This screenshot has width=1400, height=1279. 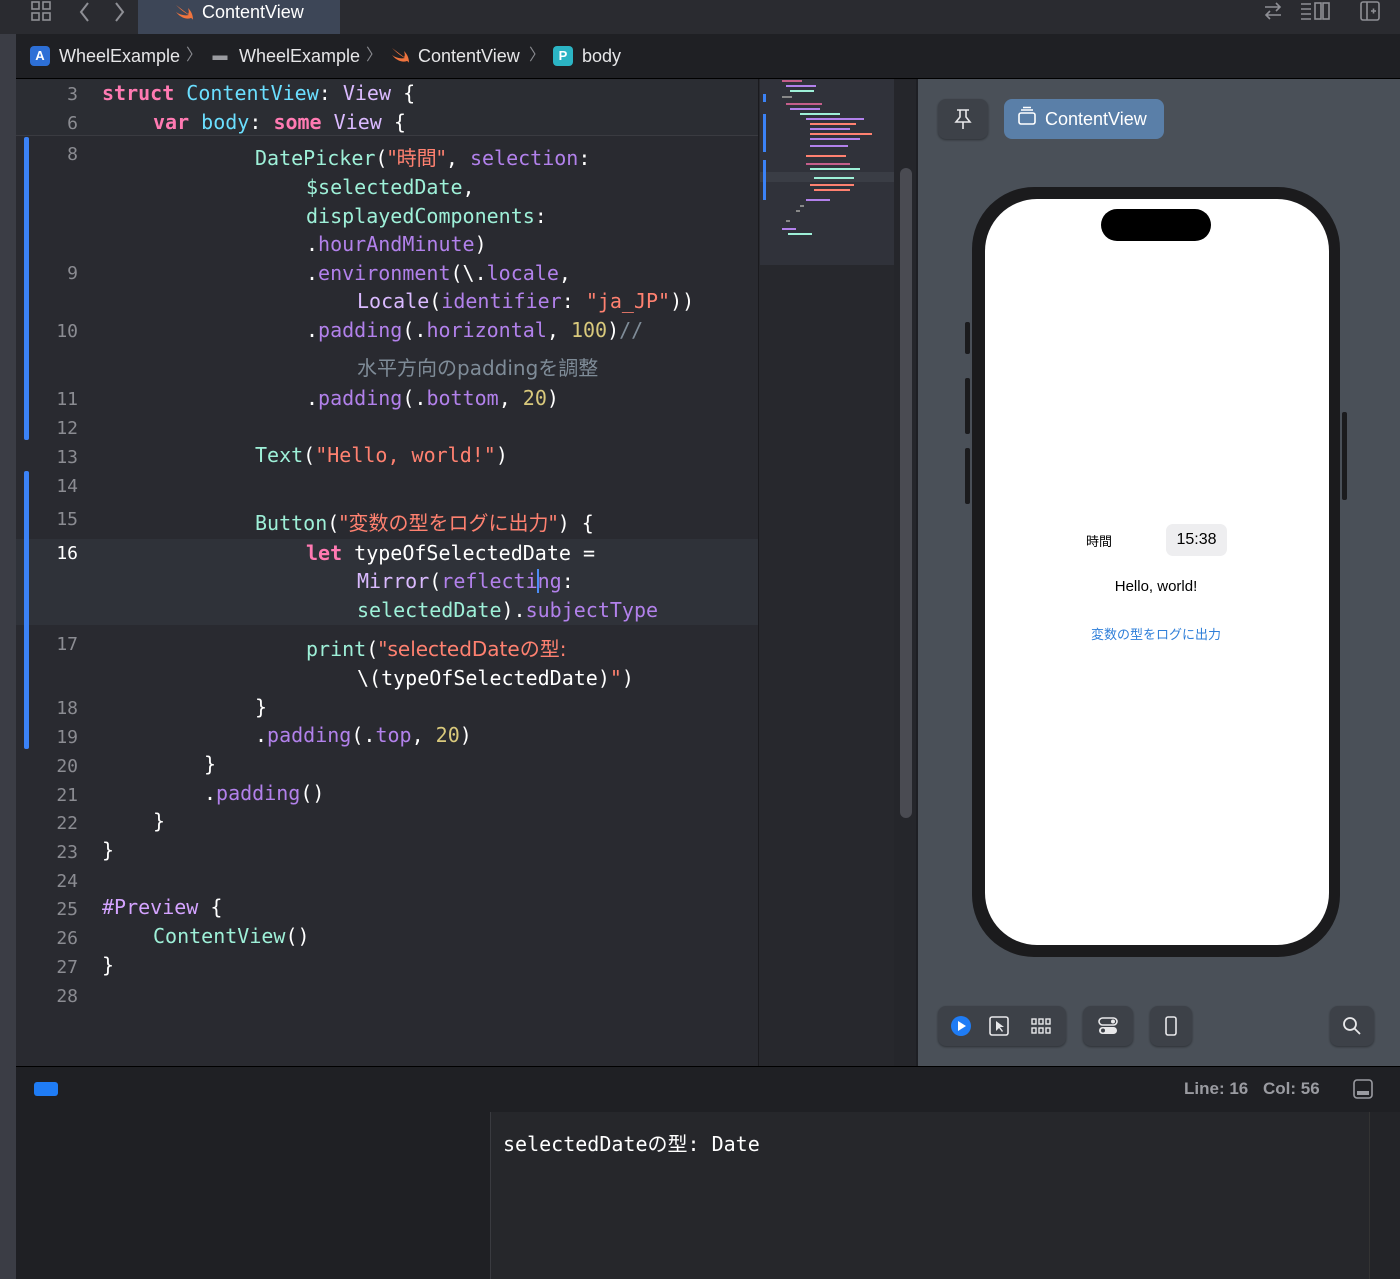 I want to click on code-token: ,, so click(x=468, y=187).